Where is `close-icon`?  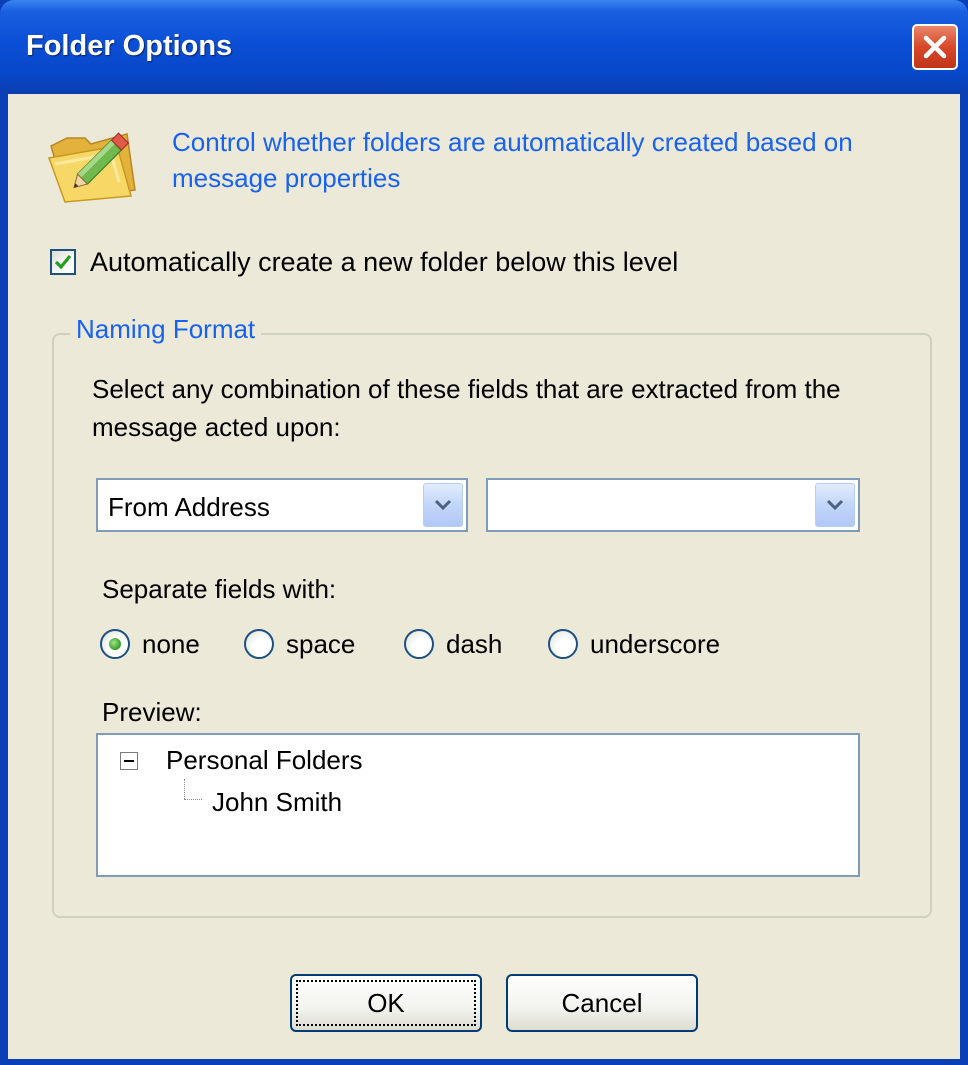 close-icon is located at coordinates (935, 47).